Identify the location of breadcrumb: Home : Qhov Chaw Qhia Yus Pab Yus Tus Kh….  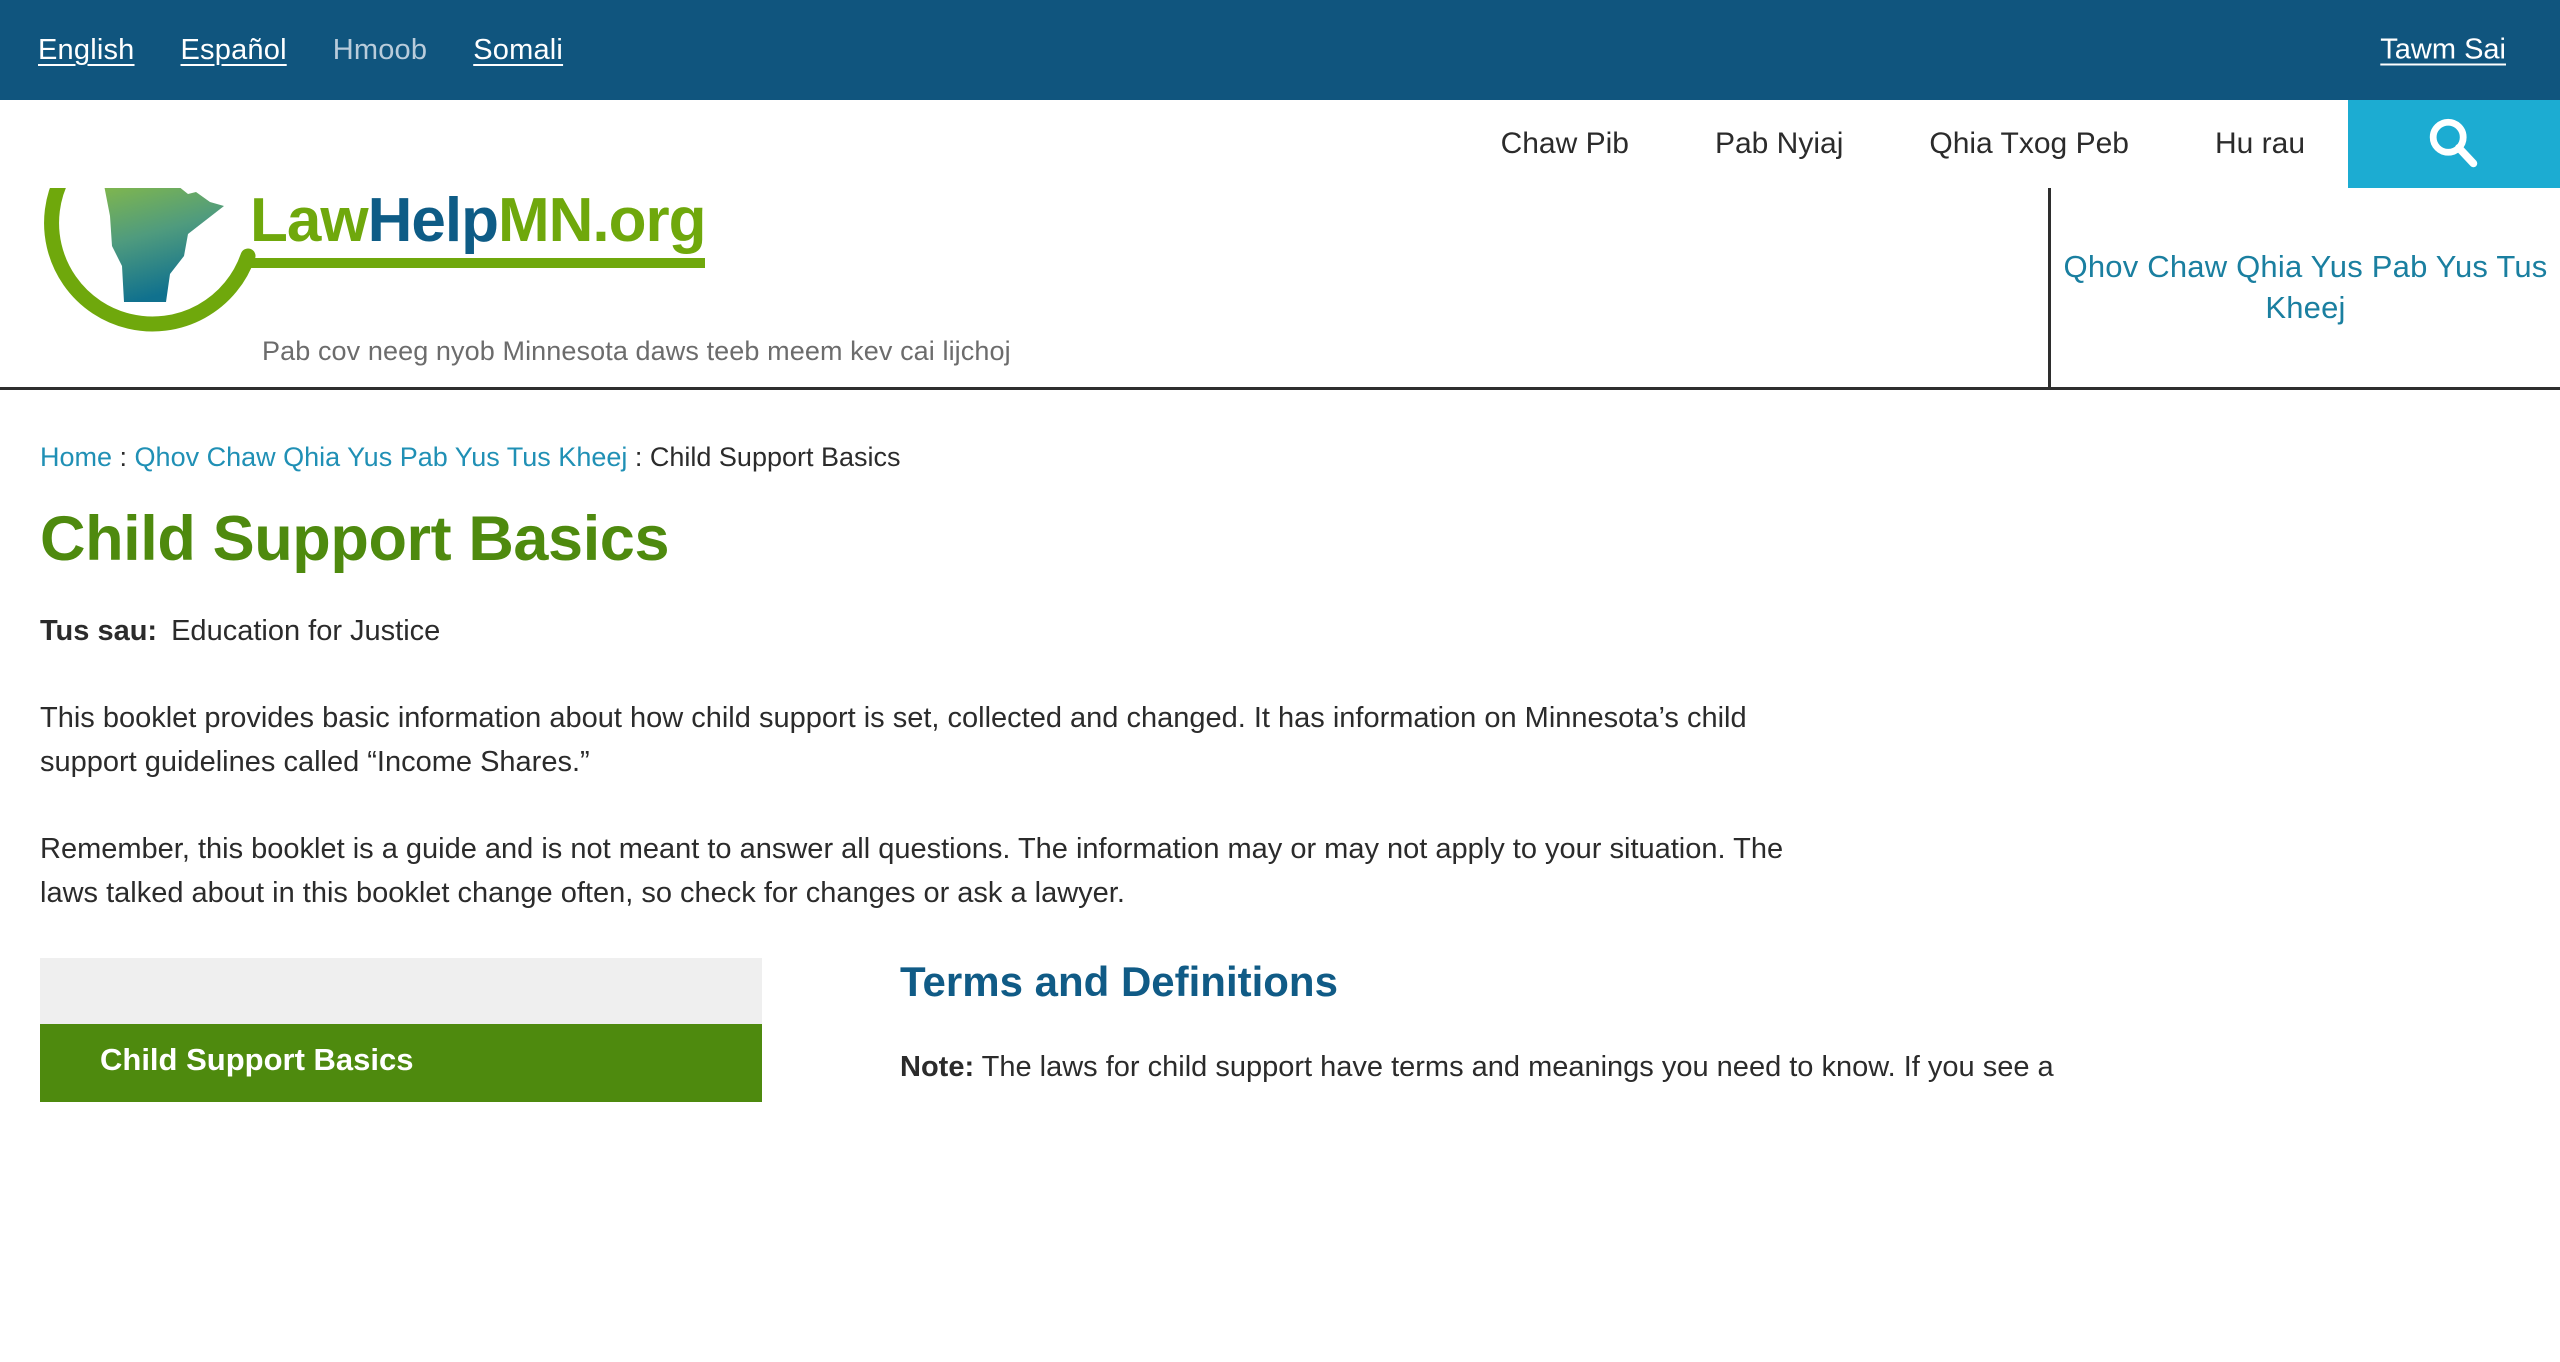
(1280, 457).